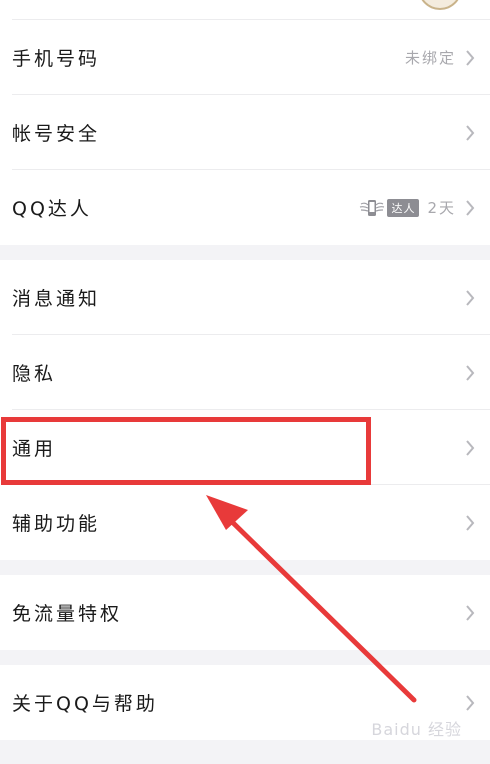 The image size is (490, 764). Describe the element at coordinates (85, 704) in the screenshot. I see `settings-item-label: 关于QQ与帮助` at that location.